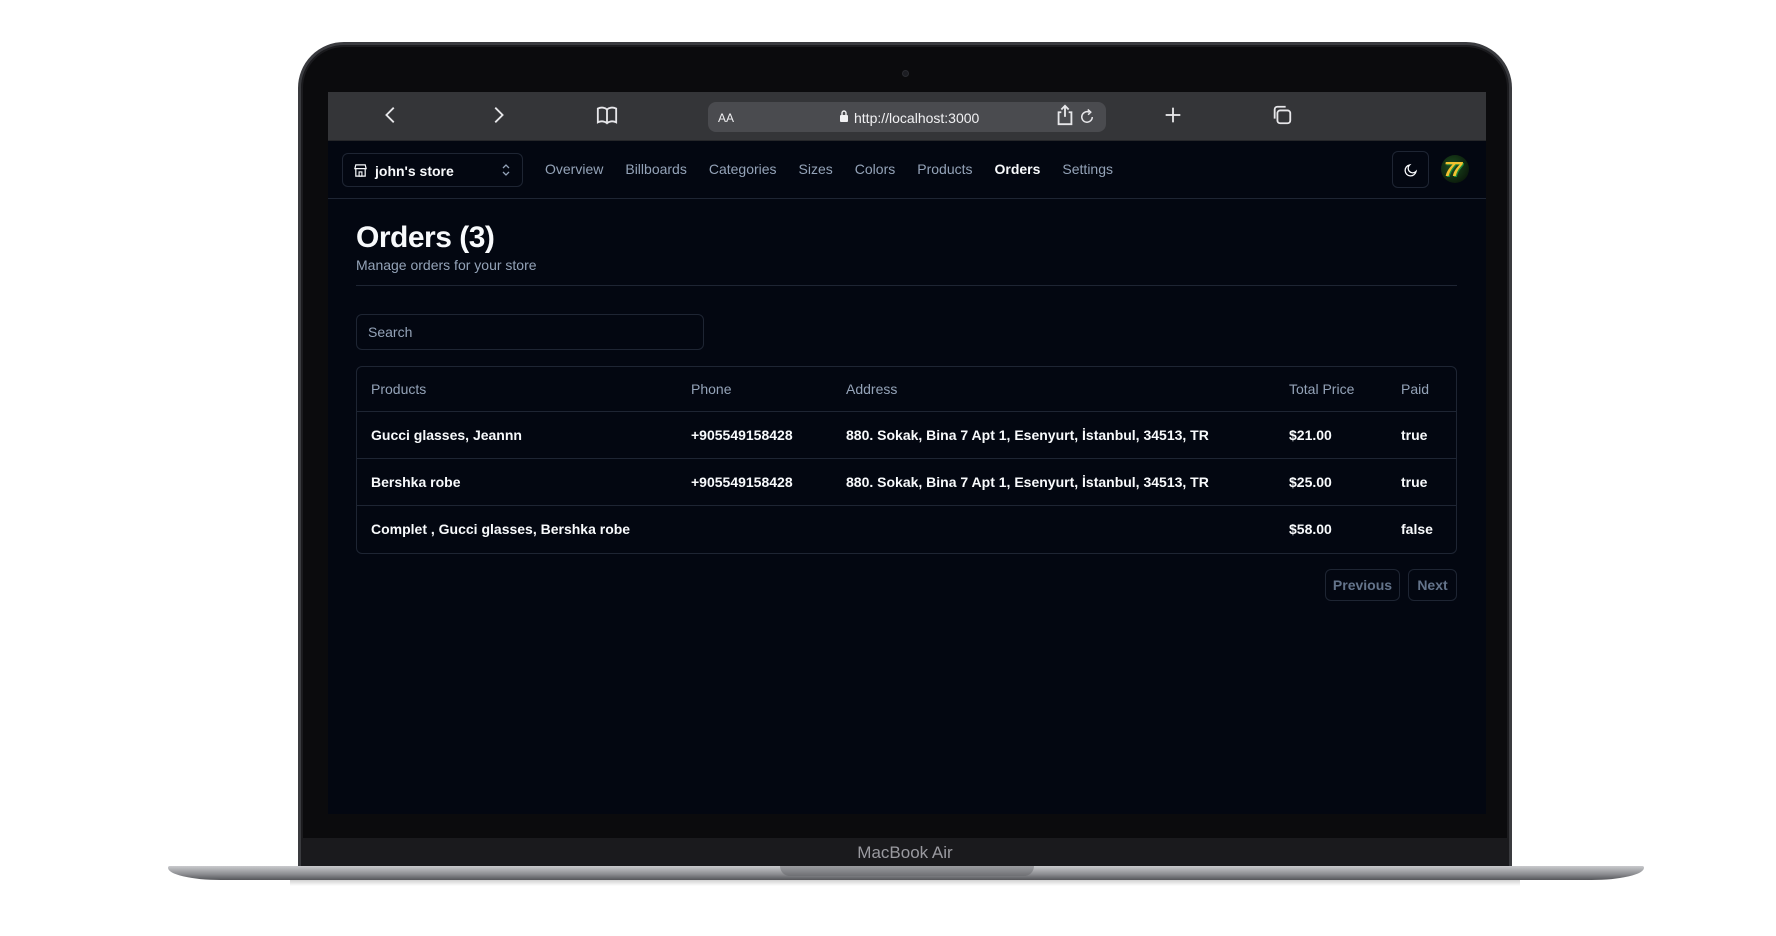  What do you see at coordinates (498, 117) in the screenshot?
I see `forward-icon` at bounding box center [498, 117].